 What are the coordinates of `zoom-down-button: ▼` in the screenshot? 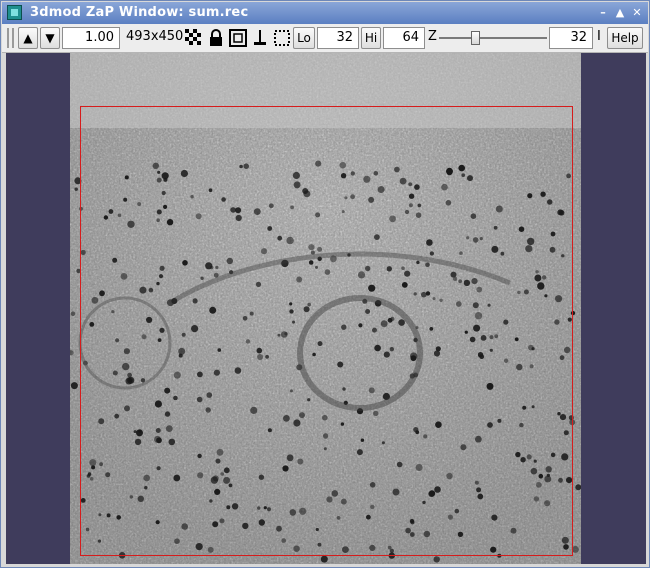 It's located at (50, 38).